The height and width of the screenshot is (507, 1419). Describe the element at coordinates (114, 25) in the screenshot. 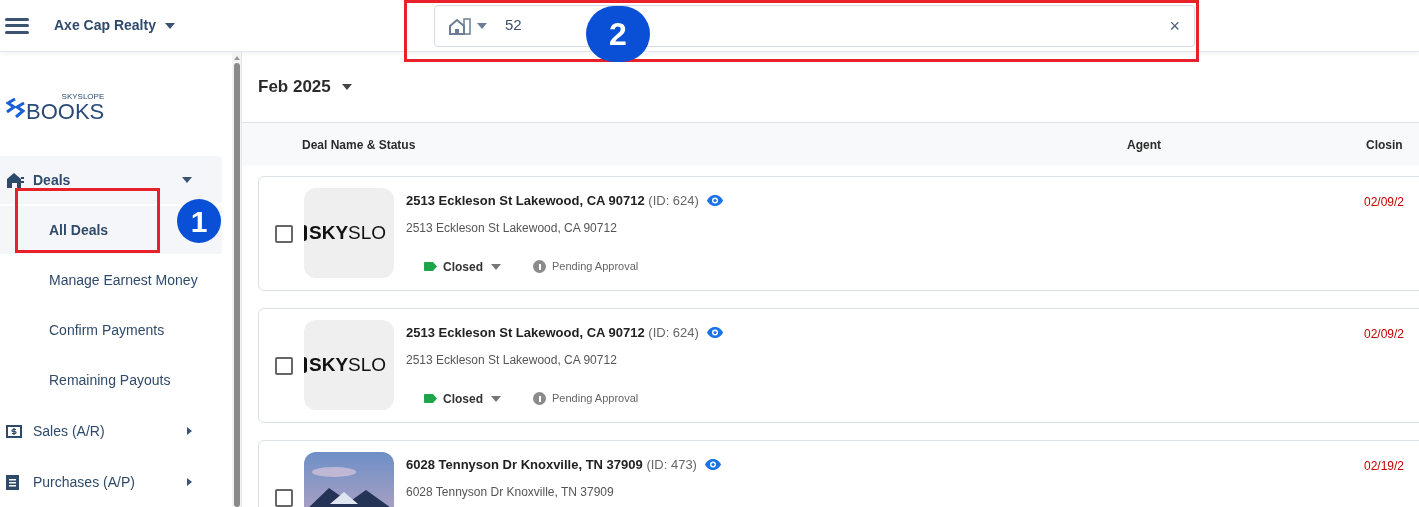

I see `company-dropdown: Axe Cap Realty` at that location.